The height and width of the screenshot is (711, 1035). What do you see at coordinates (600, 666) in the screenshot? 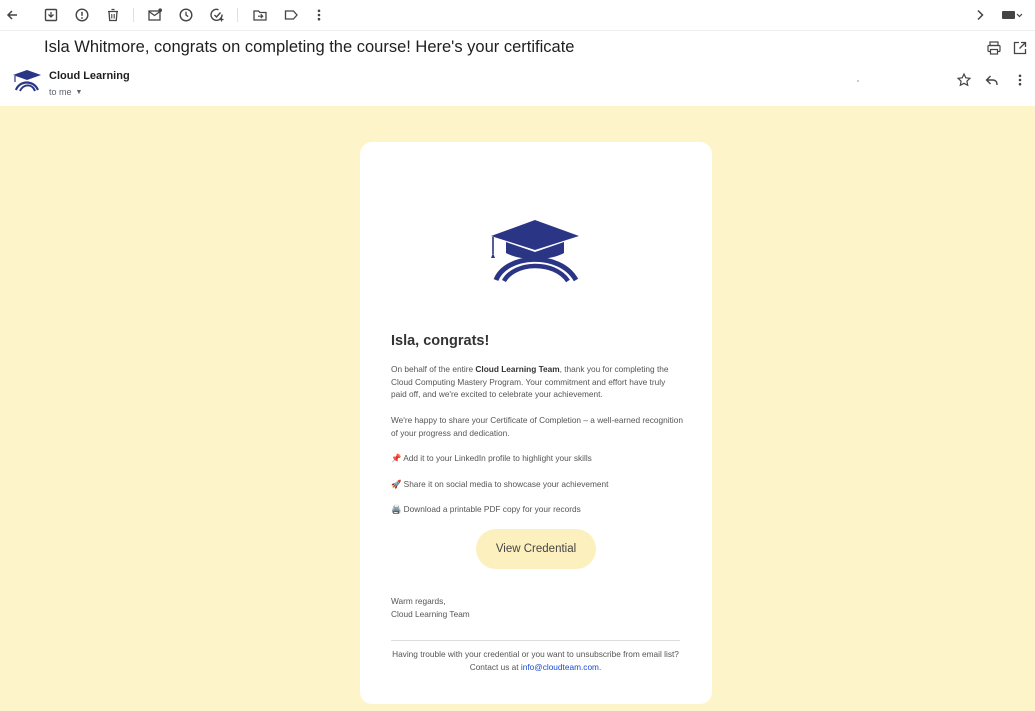
I see `footer-period: .` at bounding box center [600, 666].